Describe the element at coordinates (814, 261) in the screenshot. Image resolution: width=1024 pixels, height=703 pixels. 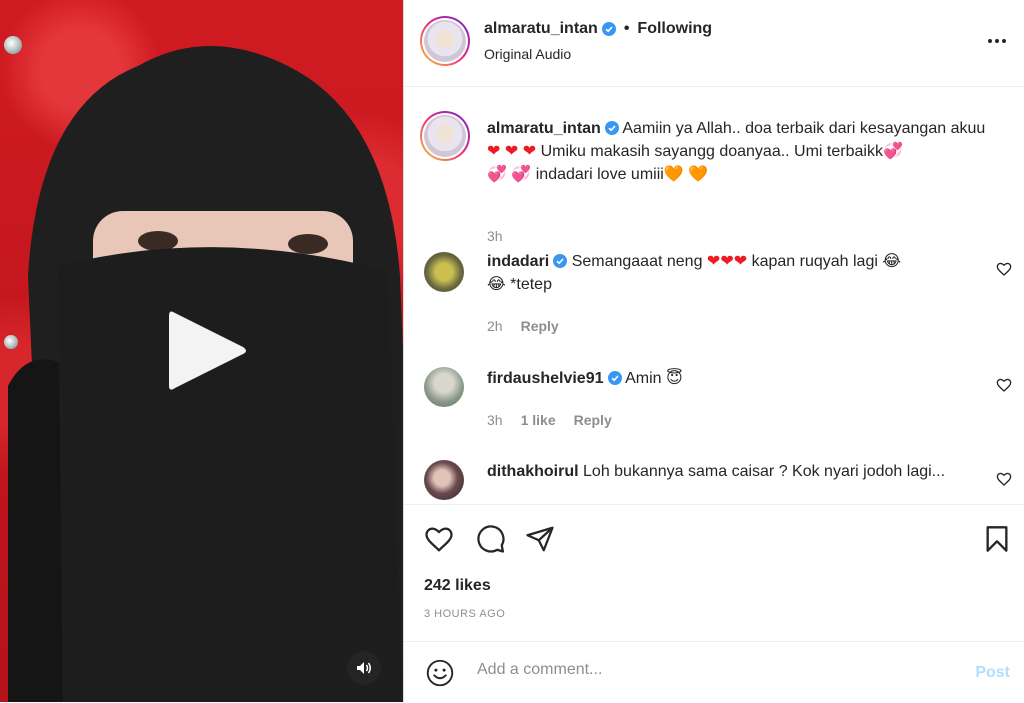
I see `comment-body: kapan ruqyah lagi` at that location.